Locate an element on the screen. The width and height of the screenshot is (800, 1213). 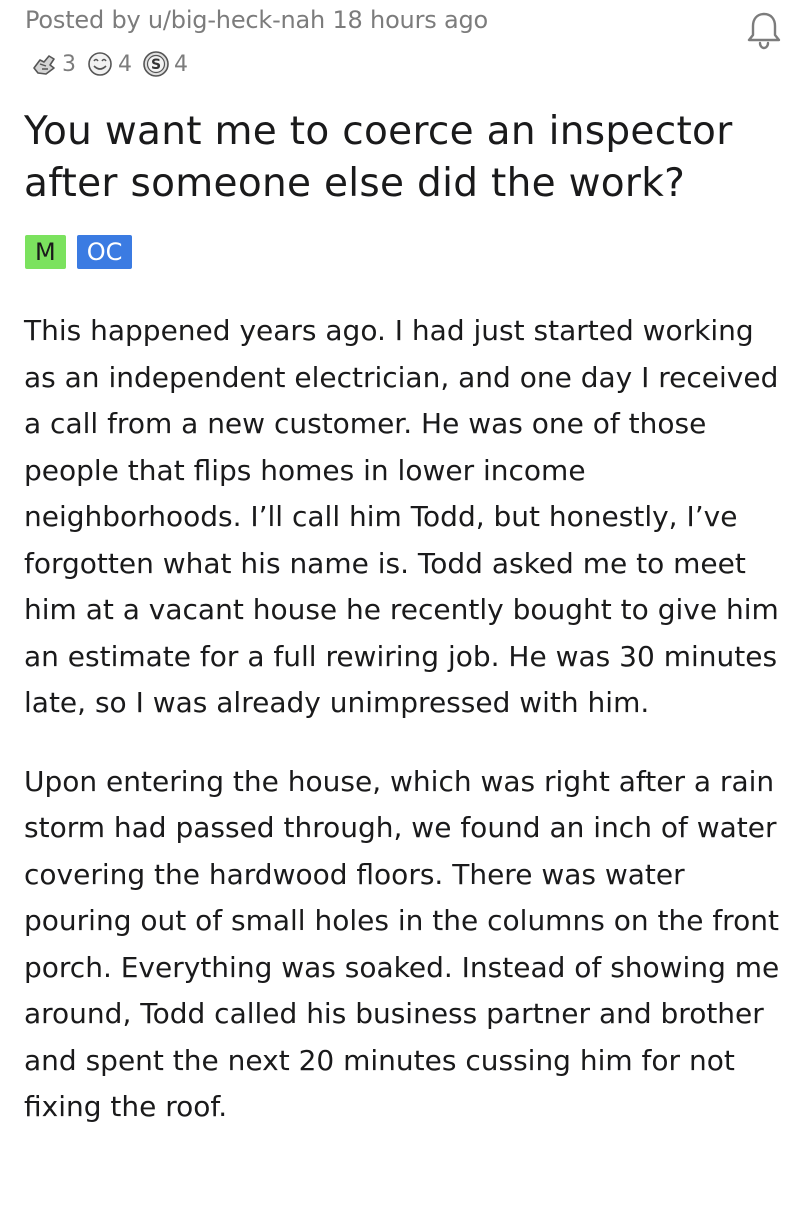
silver-award-icon: S is located at coordinates (156, 64).